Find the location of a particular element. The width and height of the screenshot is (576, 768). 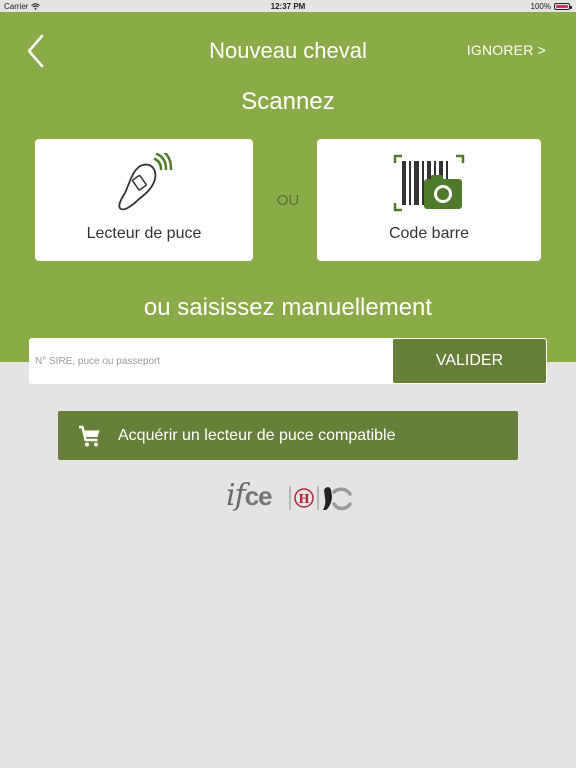

skip-button: IGNORER > is located at coordinates (506, 50).